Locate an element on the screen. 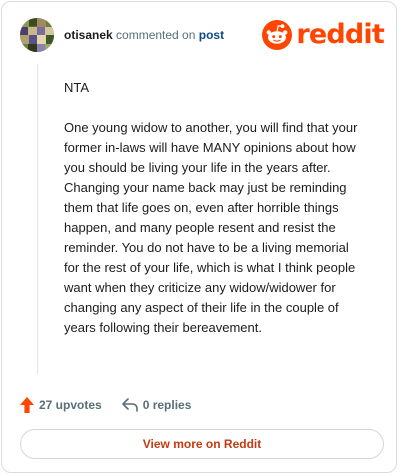  replies-count: 0 replies is located at coordinates (167, 405).